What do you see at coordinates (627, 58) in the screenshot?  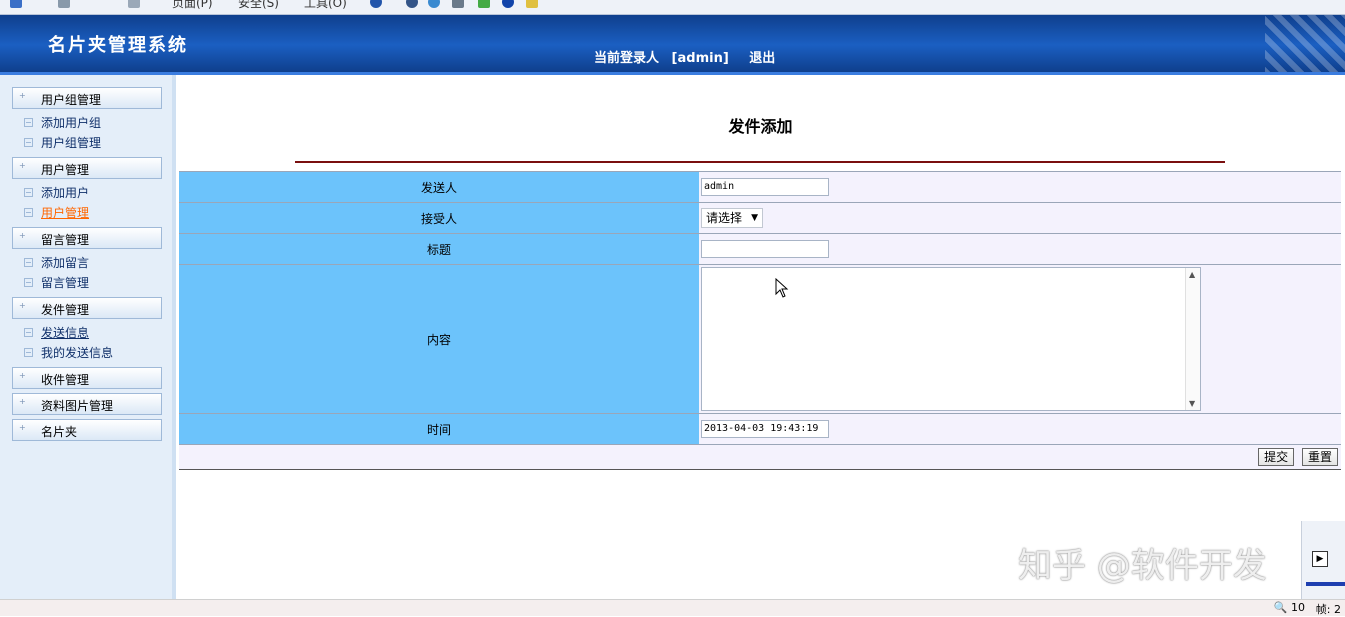 I see `login-label: 当前登录人` at bounding box center [627, 58].